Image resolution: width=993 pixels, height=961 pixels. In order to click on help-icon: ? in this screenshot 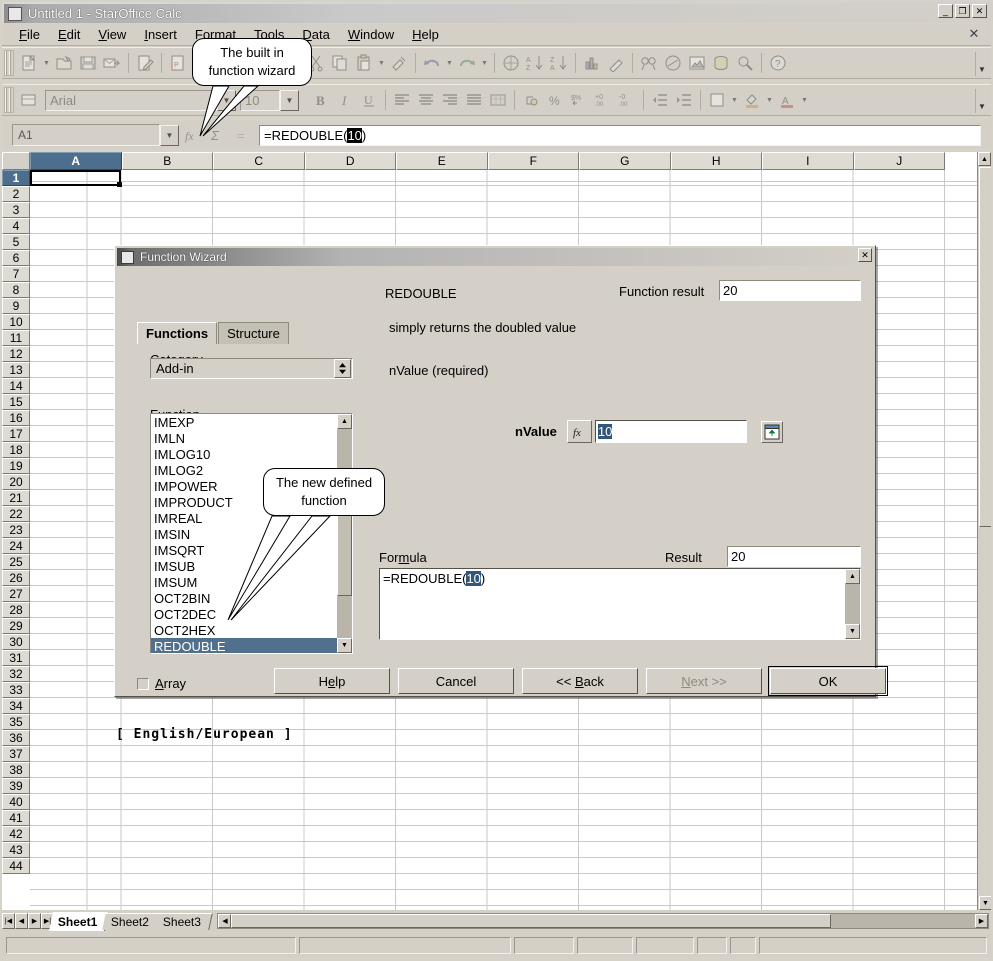, I will do `click(778, 63)`.